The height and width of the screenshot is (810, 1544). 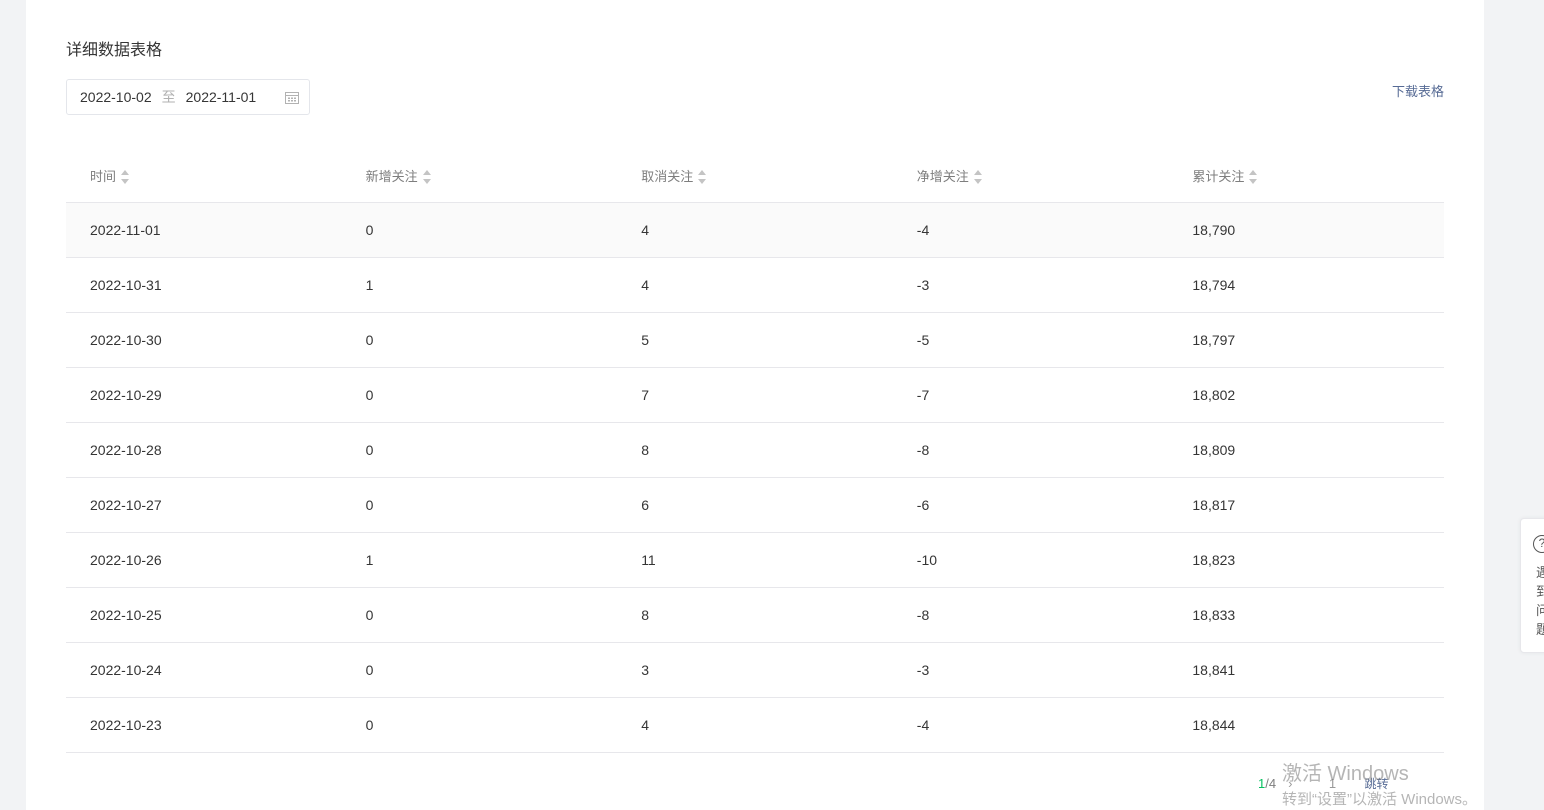 I want to click on cell-unfollow: 6, so click(x=755, y=505).